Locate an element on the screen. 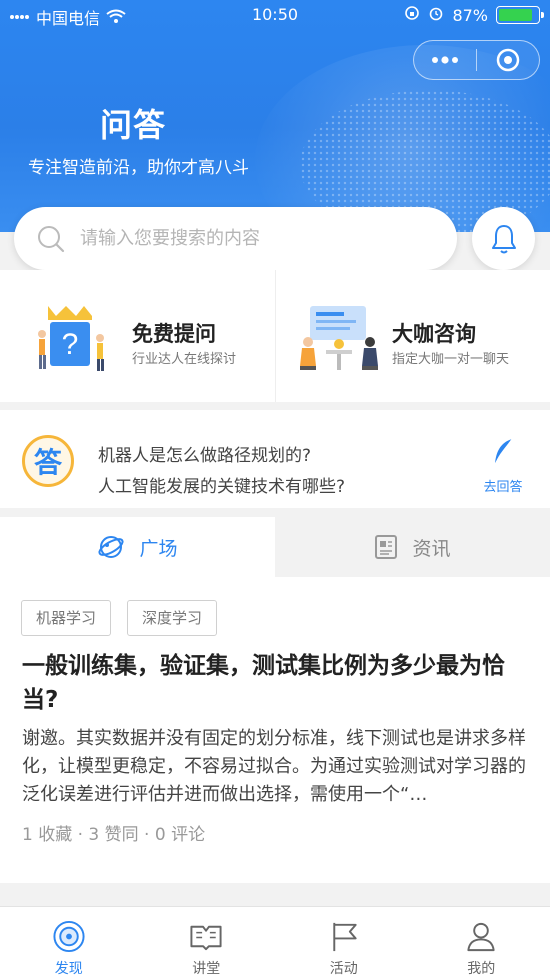  miniprogram-capsule is located at coordinates (476, 60).